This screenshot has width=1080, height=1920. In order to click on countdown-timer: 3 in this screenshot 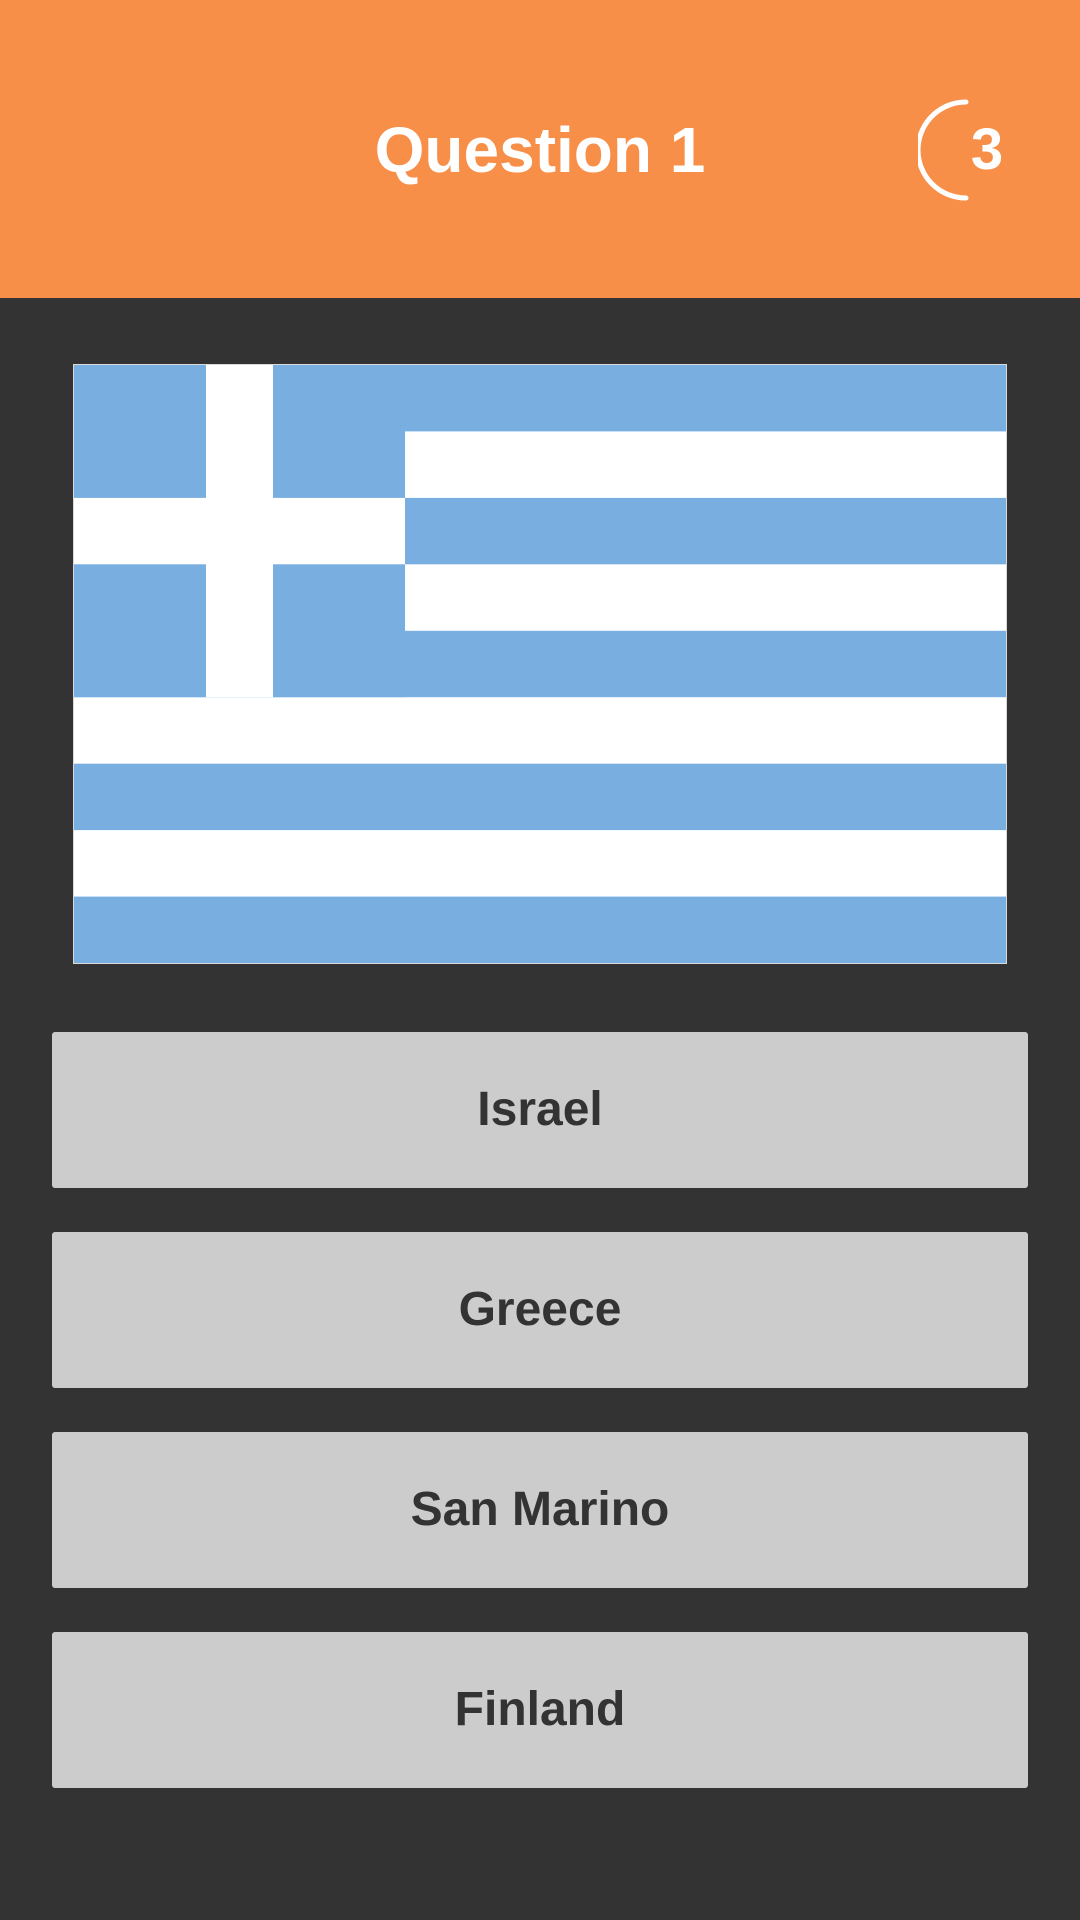, I will do `click(970, 150)`.